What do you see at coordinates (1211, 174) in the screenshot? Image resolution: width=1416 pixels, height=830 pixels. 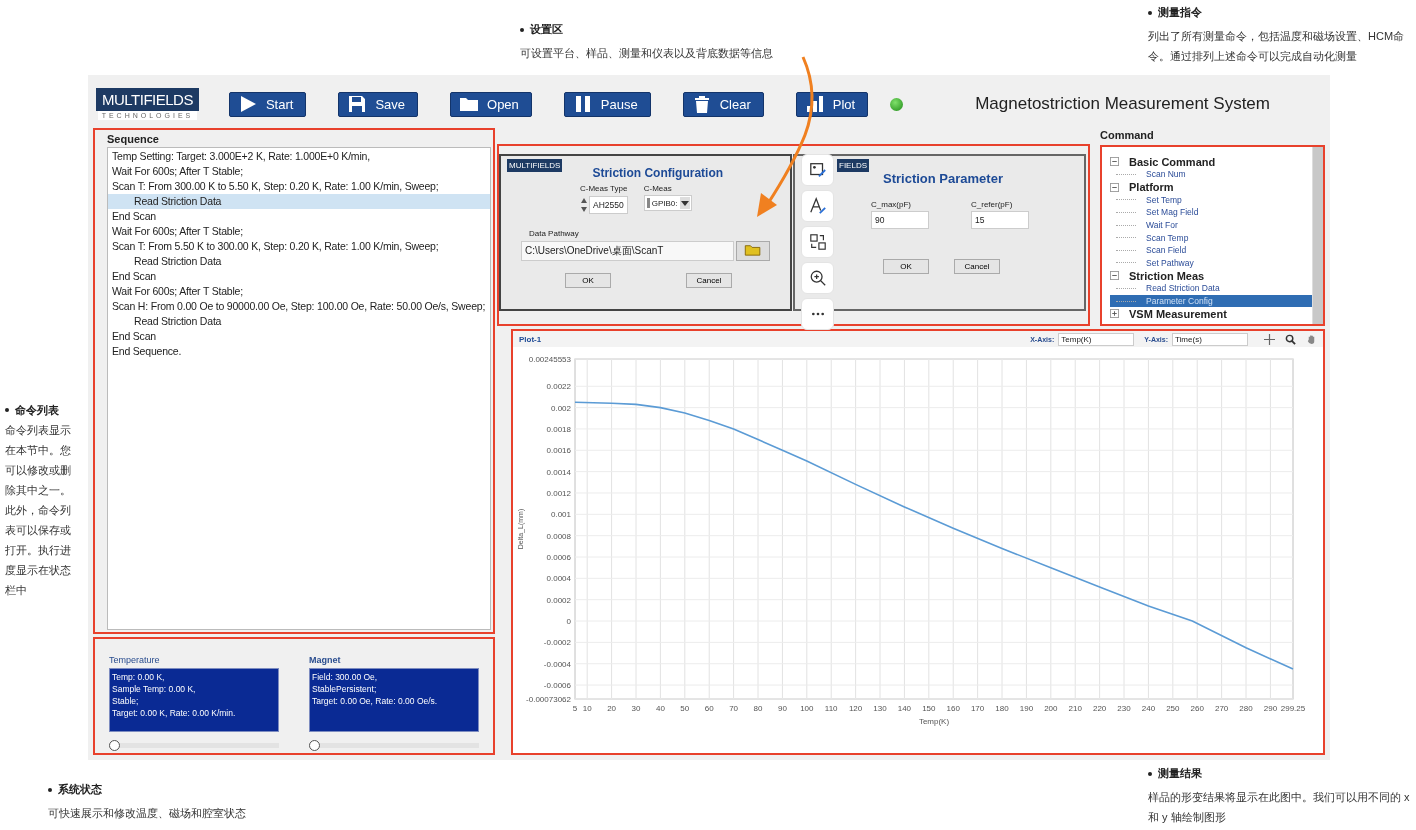 I see `tree-item: Scan Num` at bounding box center [1211, 174].